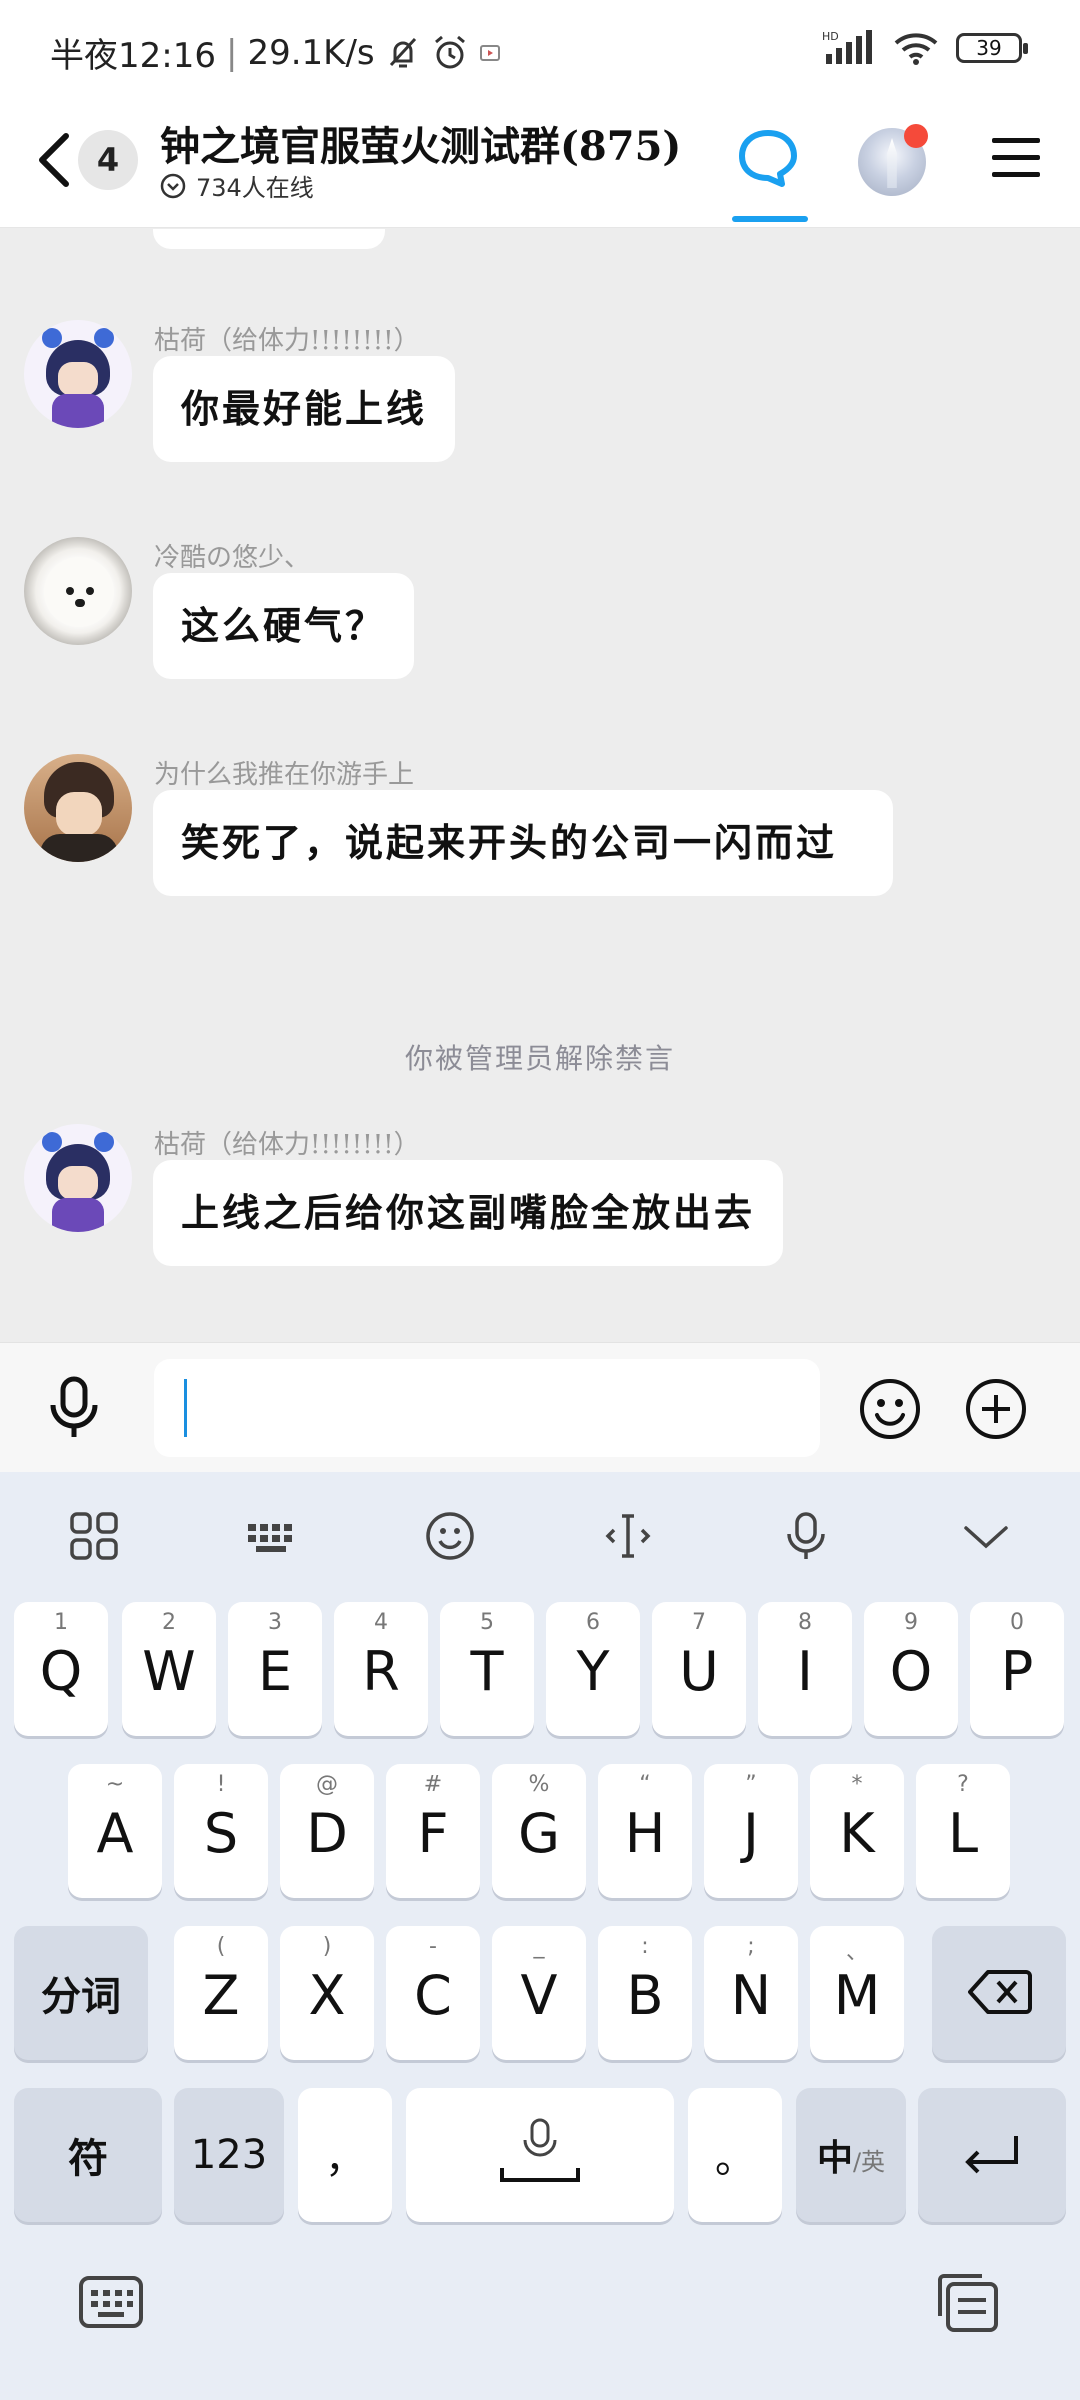 The width and height of the screenshot is (1080, 2400). I want to click on message-bubble: 上线之后给你这副嘴脸全放出去, so click(468, 1213).